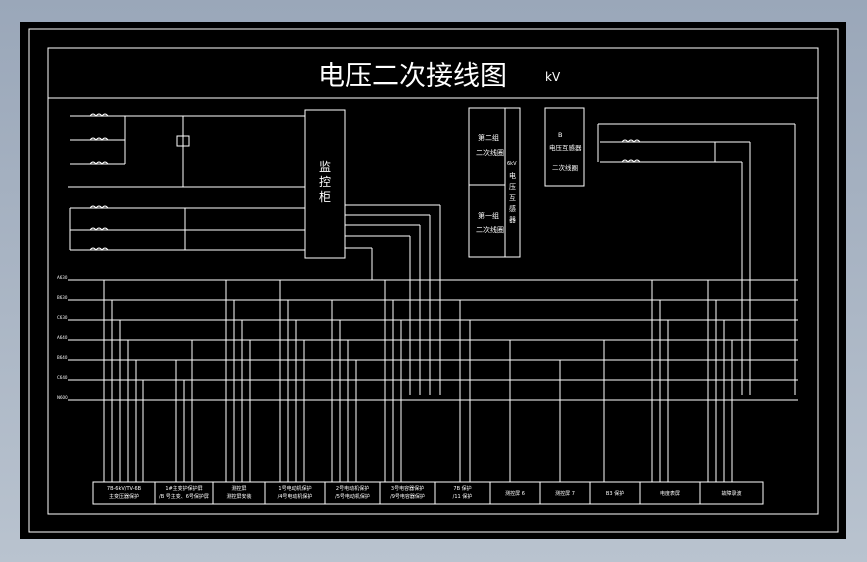 The image size is (867, 562). What do you see at coordinates (462, 488) in the screenshot?
I see `panel-label: 7B 保护` at bounding box center [462, 488].